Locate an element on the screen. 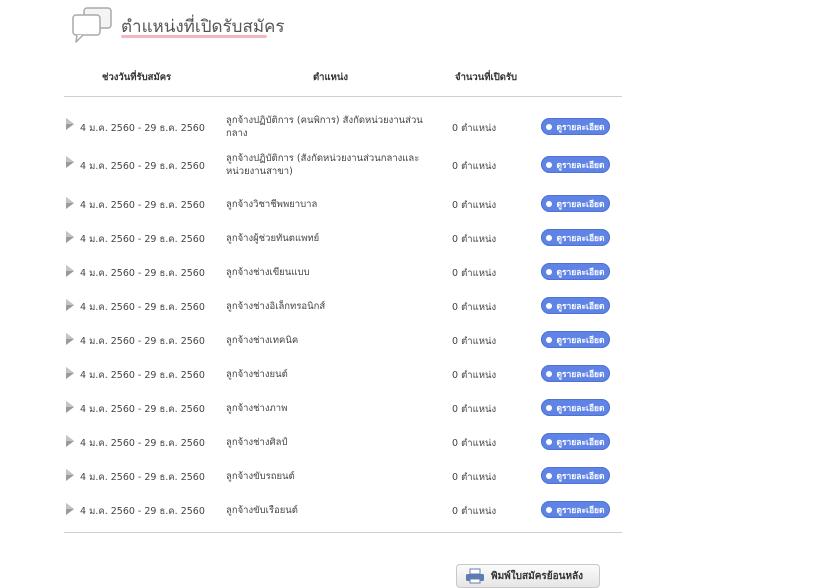 This screenshot has width=819, height=588. row-position: ลูกจ้างช่างยนต์ is located at coordinates (257, 374).